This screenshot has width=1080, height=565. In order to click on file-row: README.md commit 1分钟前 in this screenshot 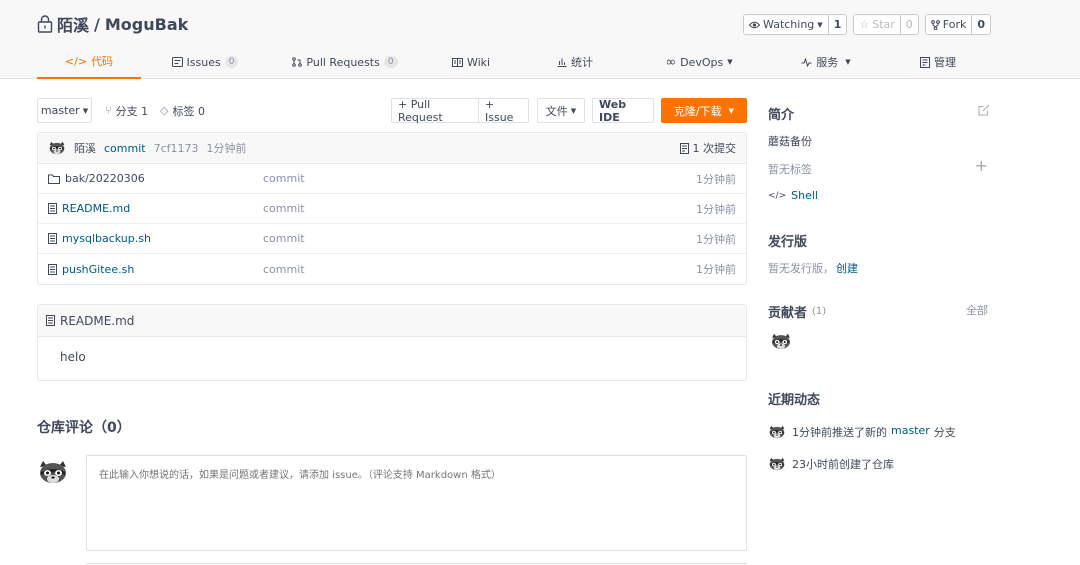, I will do `click(392, 209)`.